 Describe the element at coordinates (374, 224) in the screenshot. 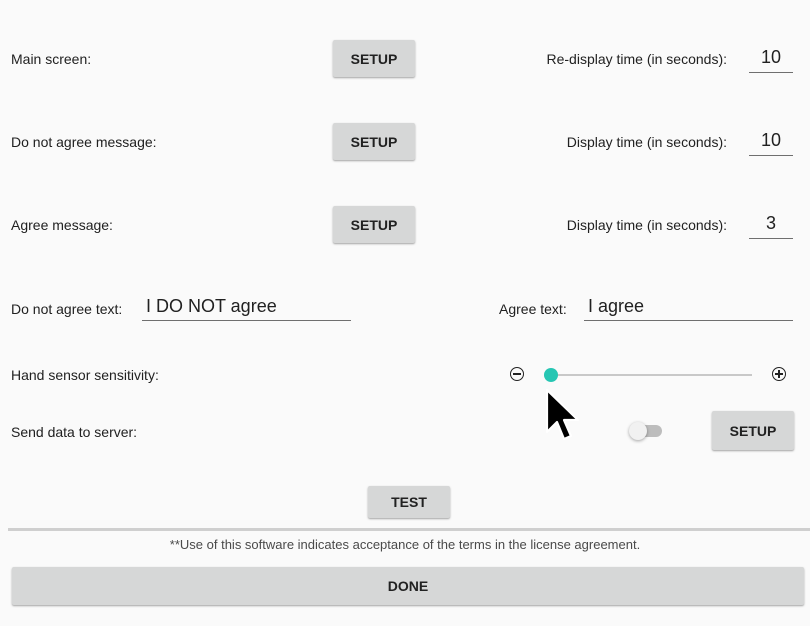

I see `agree-message-setup-button: SETUP` at that location.